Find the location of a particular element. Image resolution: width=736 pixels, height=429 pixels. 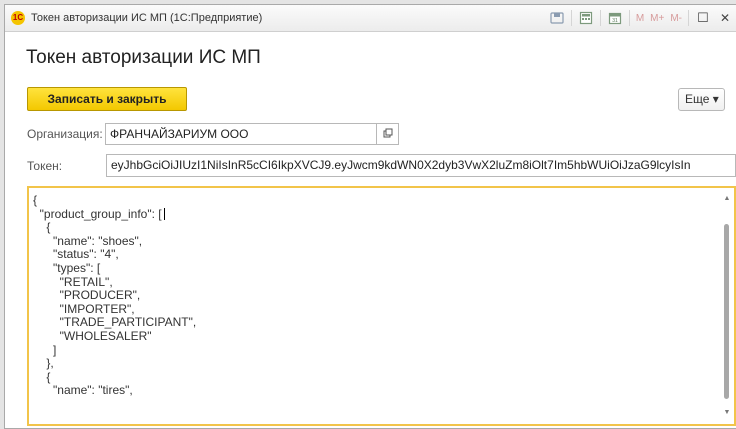

code-line: "name": "shoes", is located at coordinates (88, 240).